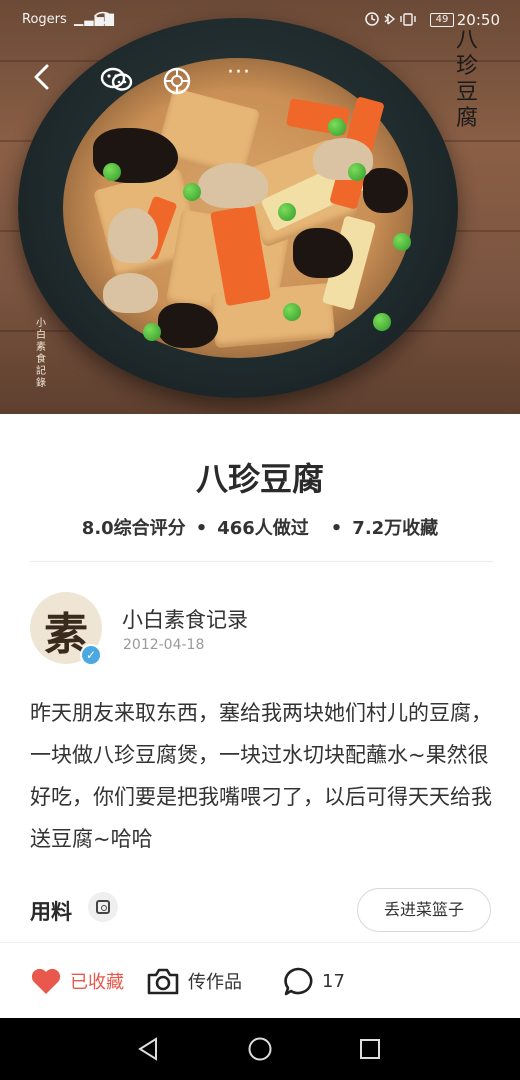 Image resolution: width=520 pixels, height=1080 pixels. I want to click on hero-stamp-text: 小白素食記錄, so click(41, 353).